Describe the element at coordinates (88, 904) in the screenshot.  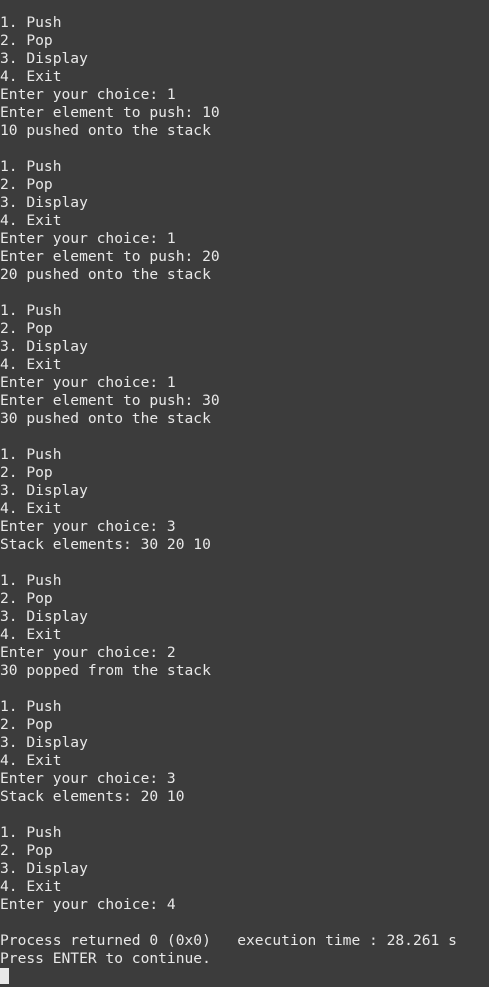
I see `terminal-line: Enter your choice: 4` at that location.